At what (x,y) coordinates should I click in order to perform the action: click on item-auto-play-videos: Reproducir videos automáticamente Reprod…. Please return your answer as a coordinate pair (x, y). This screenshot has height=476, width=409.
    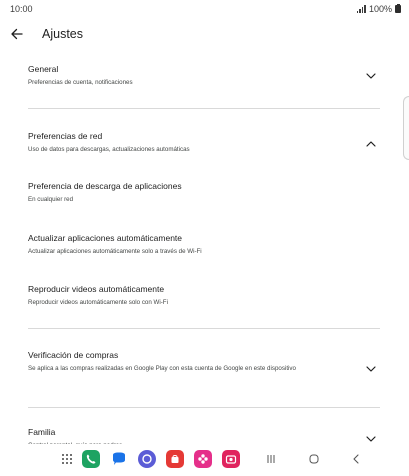
    Looking at the image, I should click on (204, 296).